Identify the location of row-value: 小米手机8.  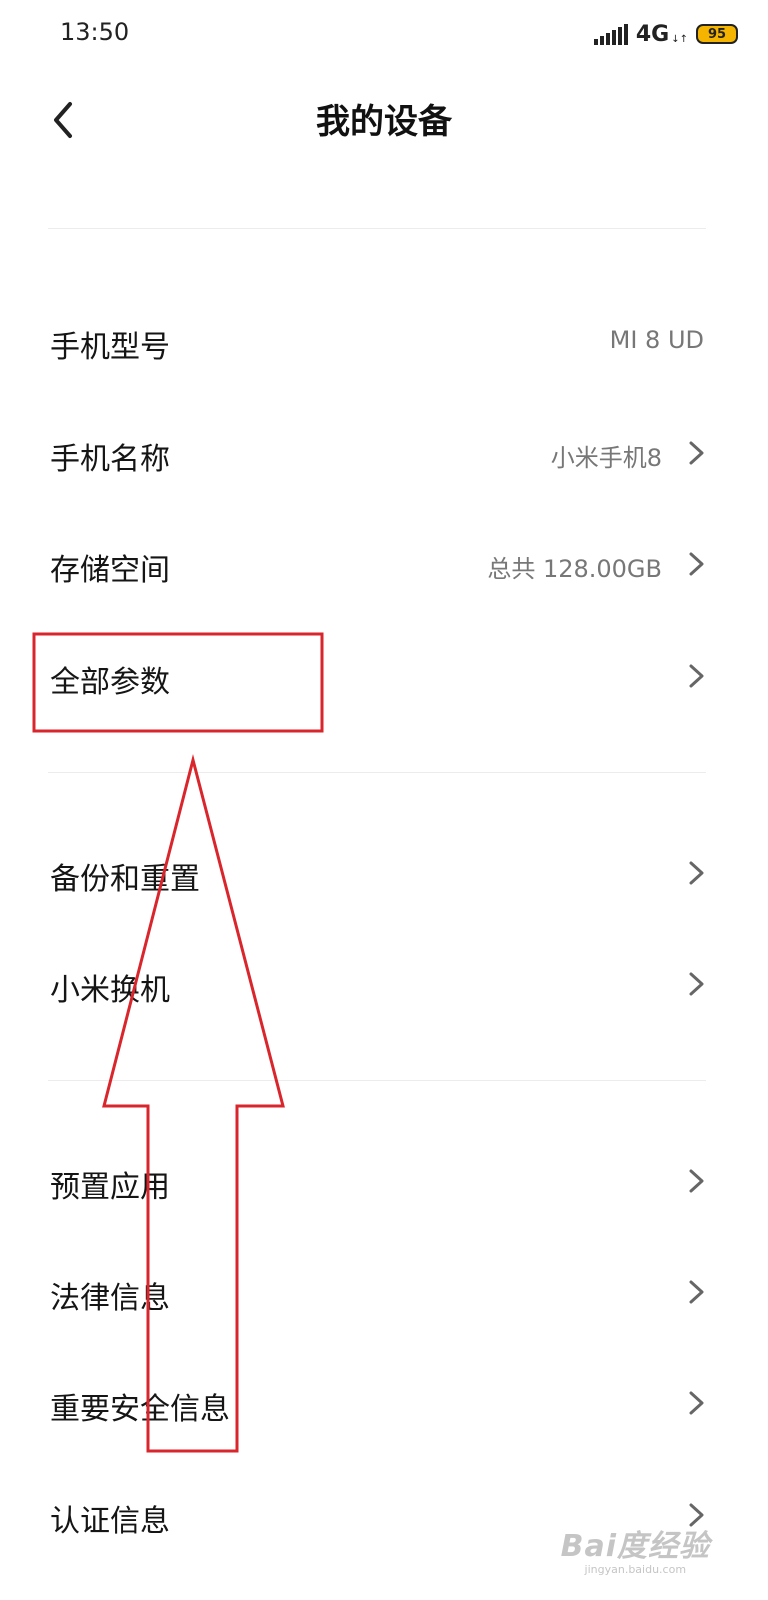
(606, 458).